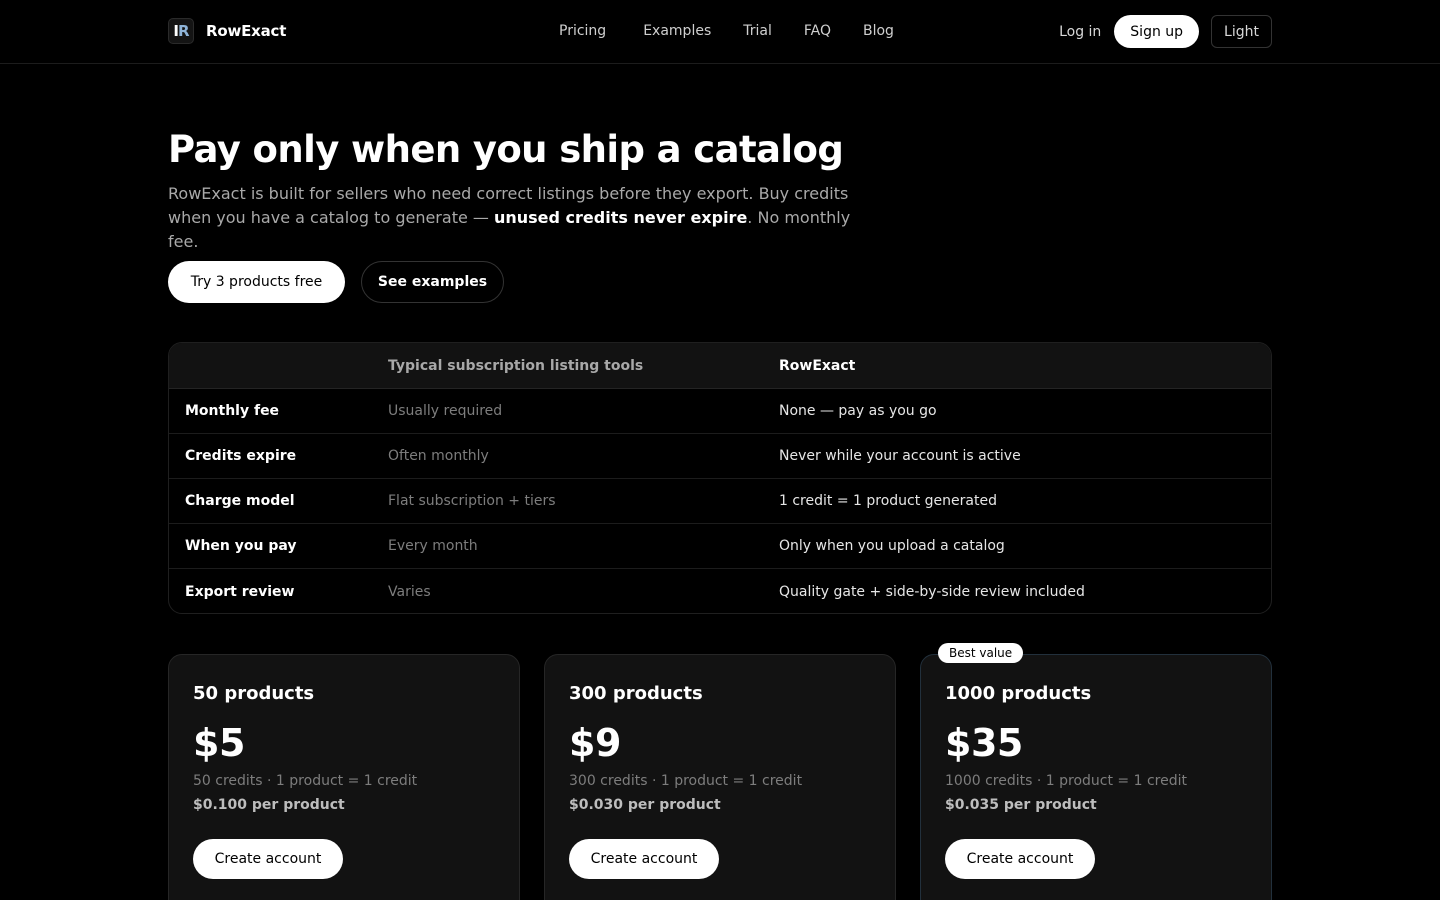 The width and height of the screenshot is (1440, 900). What do you see at coordinates (240, 501) in the screenshot?
I see `row-label: Charge model` at bounding box center [240, 501].